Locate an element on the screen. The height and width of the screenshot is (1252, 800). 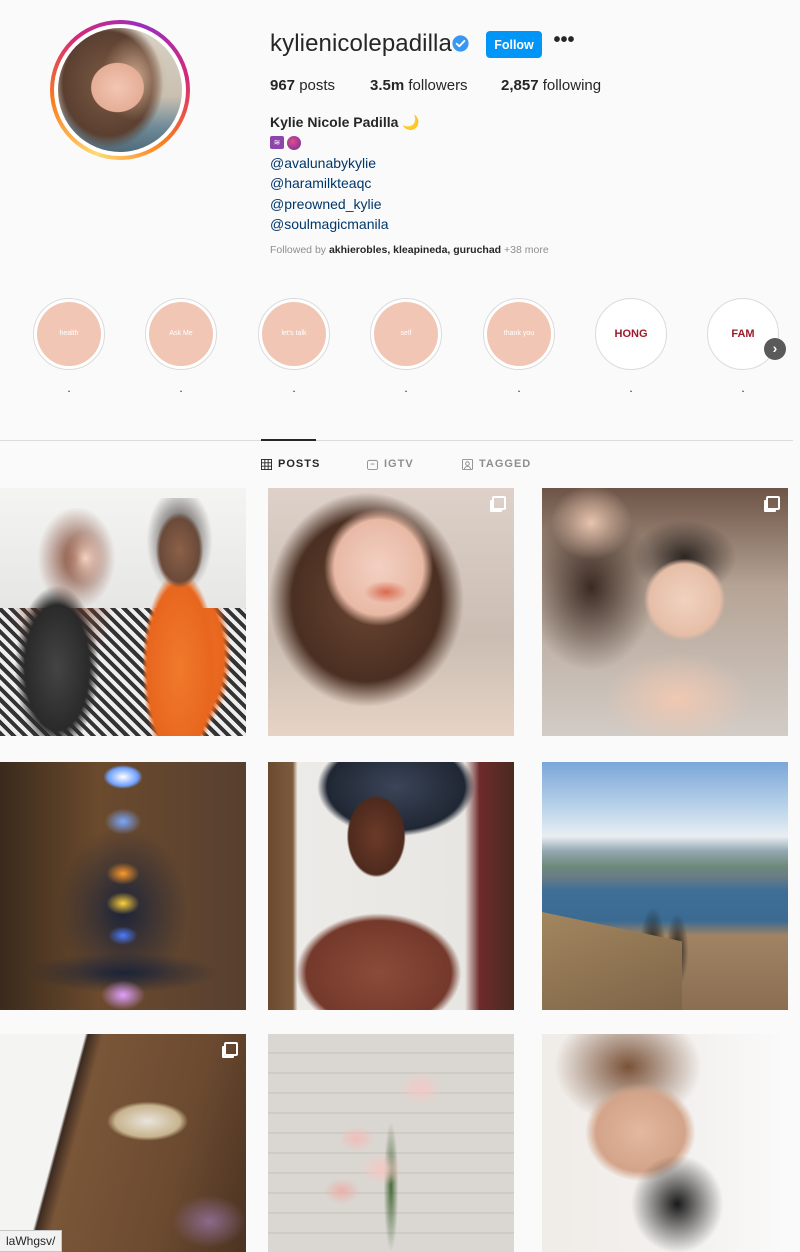
active-tab-indicator is located at coordinates (288, 440).